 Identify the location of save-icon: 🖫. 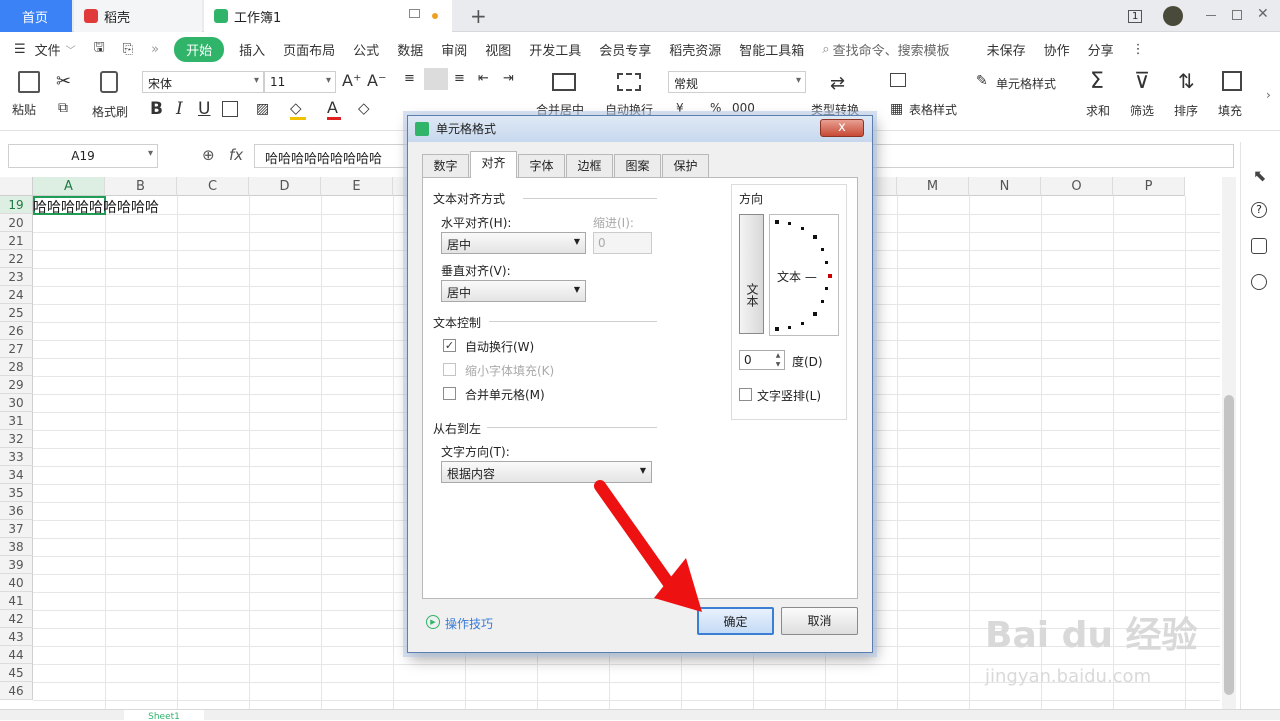
(99, 49).